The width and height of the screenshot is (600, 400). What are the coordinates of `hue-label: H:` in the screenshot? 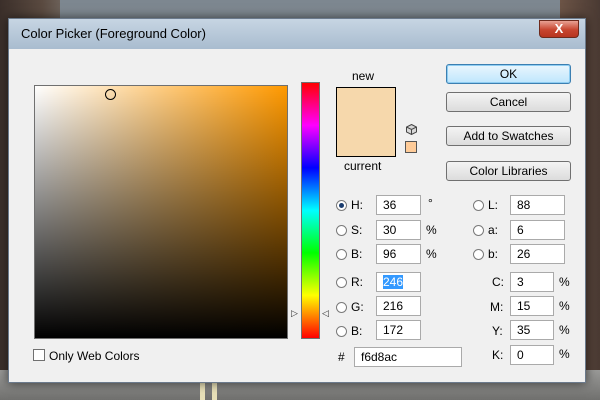 It's located at (357, 205).